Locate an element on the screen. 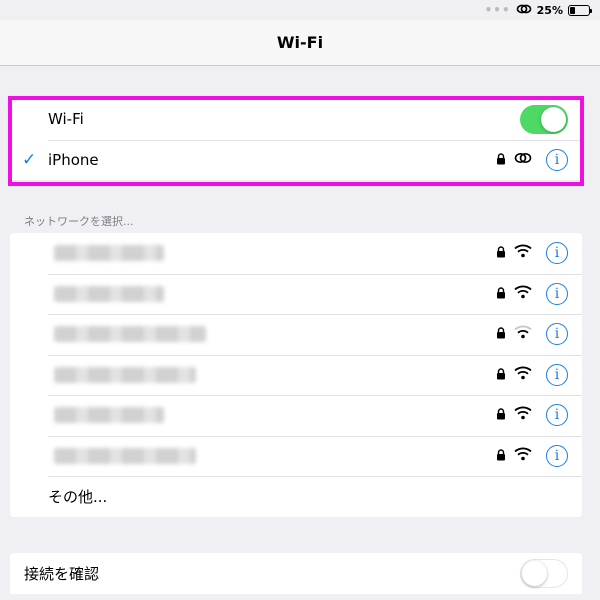 Image resolution: width=600 pixels, height=600 pixels. connected-network-row: ✓ iPhone i is located at coordinates (296, 160).